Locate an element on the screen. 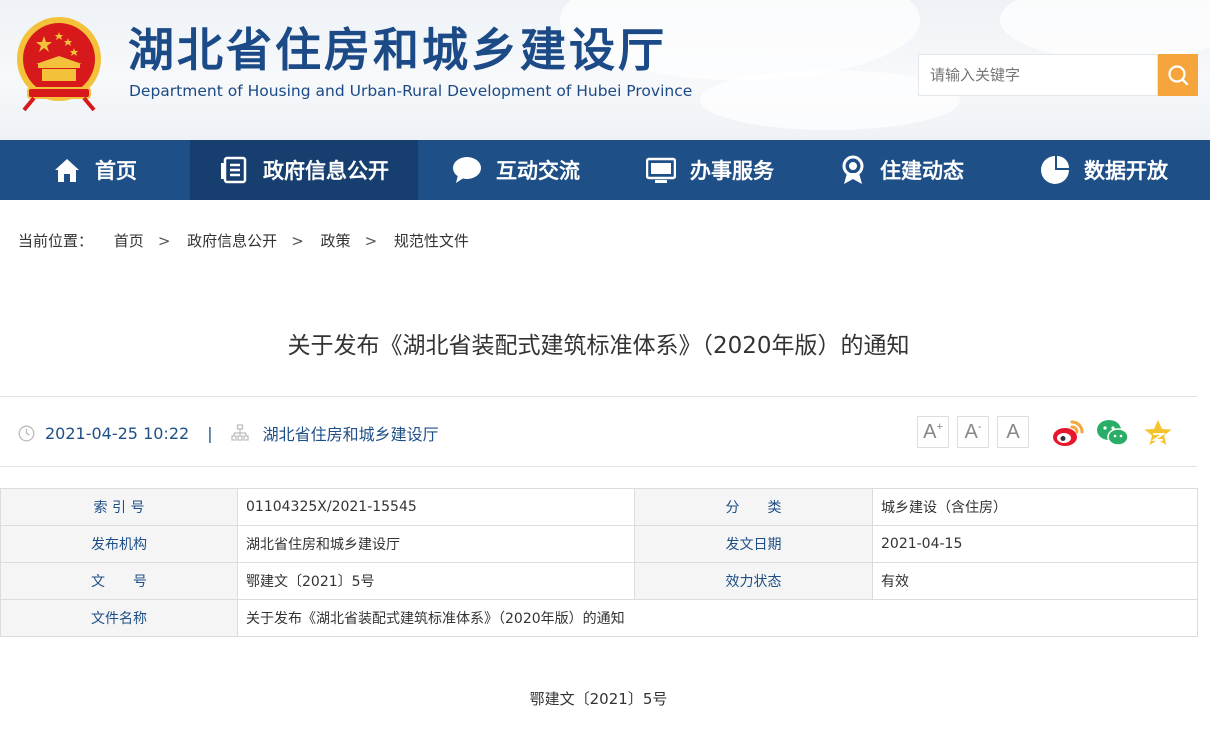  publish-datetime: 2021-04-25 10:22 is located at coordinates (117, 433).